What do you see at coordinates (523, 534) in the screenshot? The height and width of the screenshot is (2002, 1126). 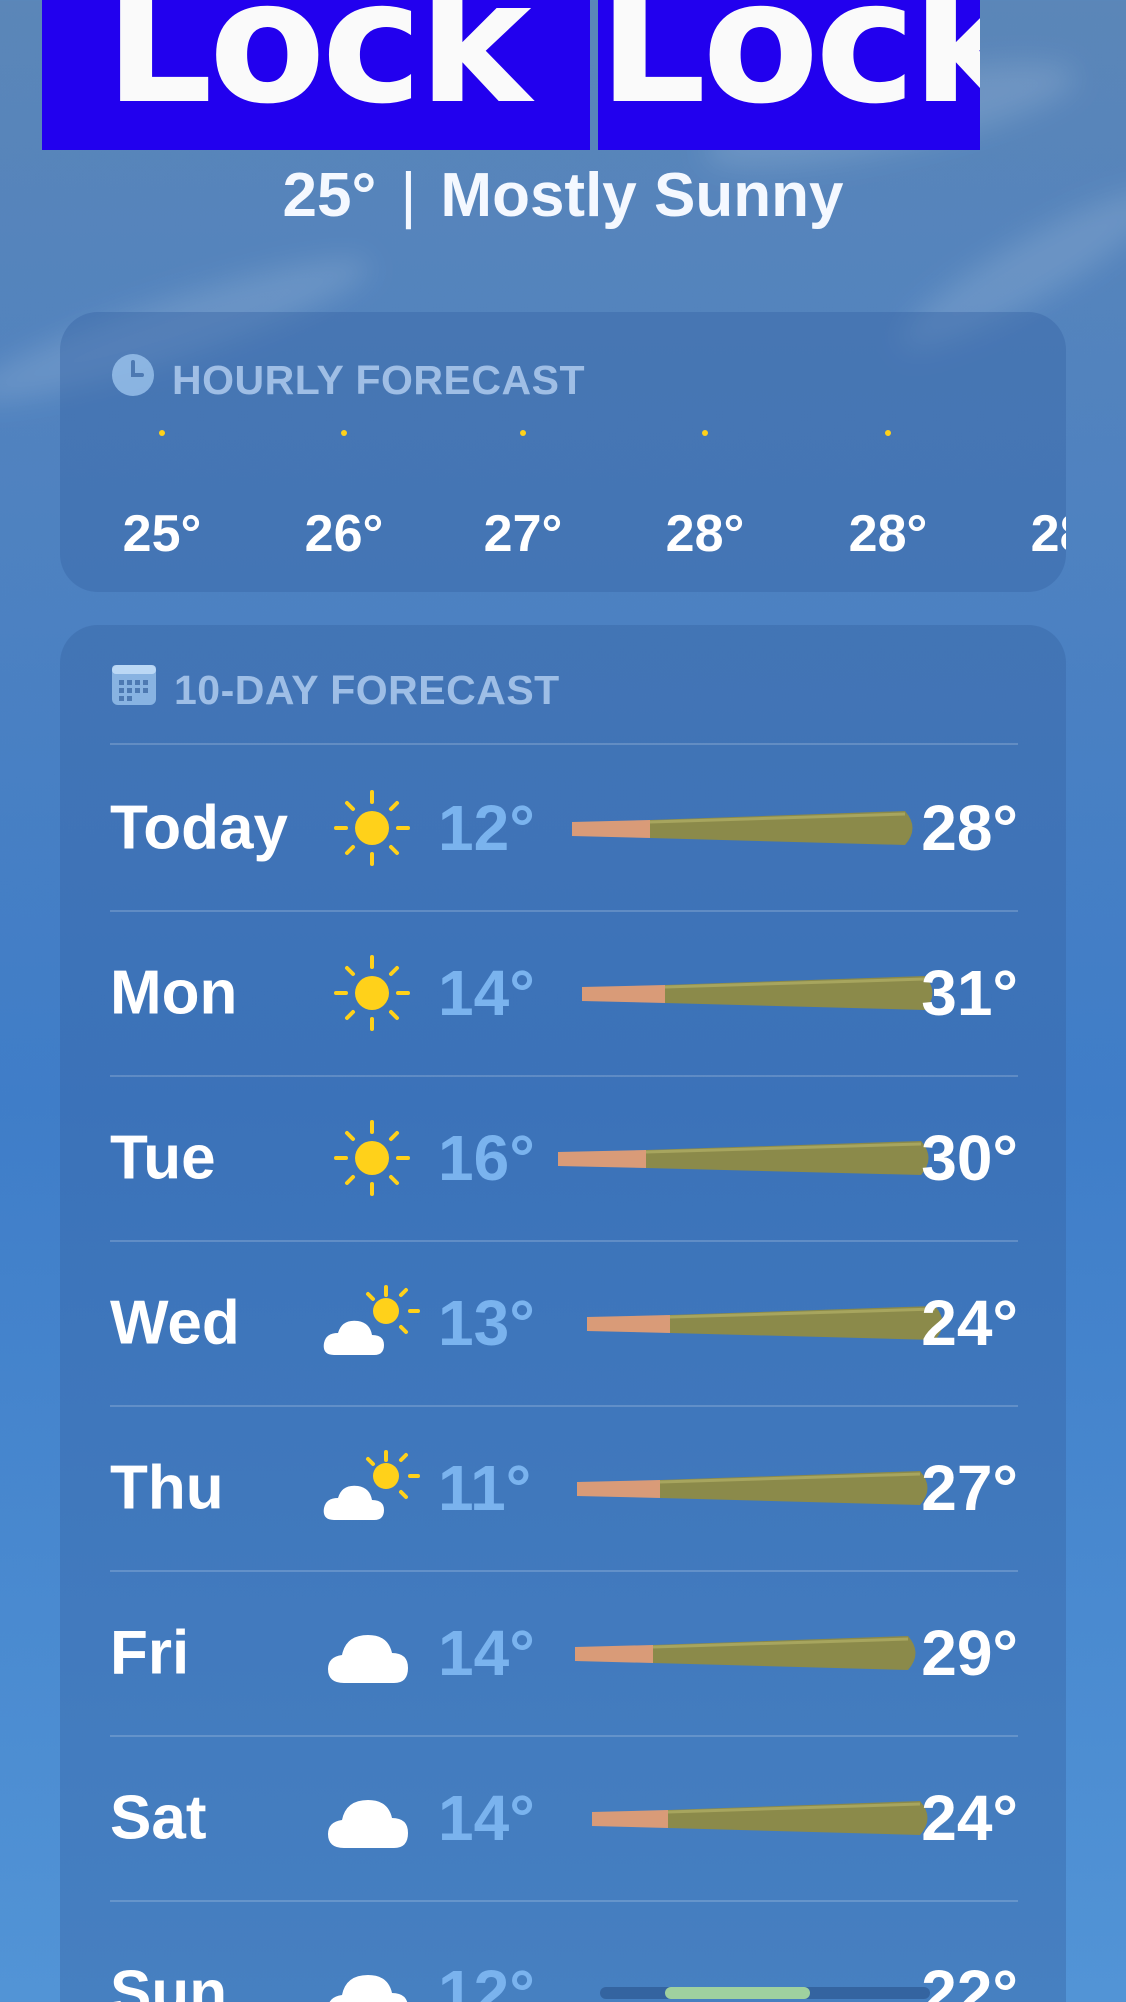 I see `hourly-temp: 27°` at bounding box center [523, 534].